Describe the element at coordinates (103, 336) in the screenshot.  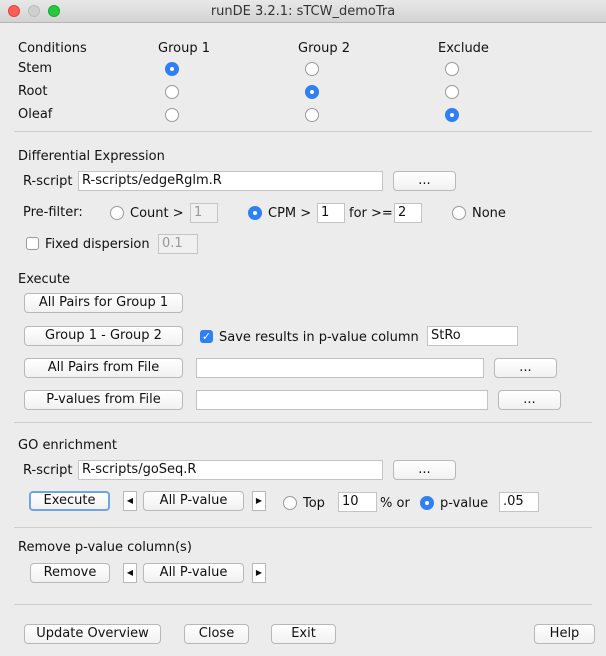
I see `group1-group2-button: Group 1 - Group 2` at that location.